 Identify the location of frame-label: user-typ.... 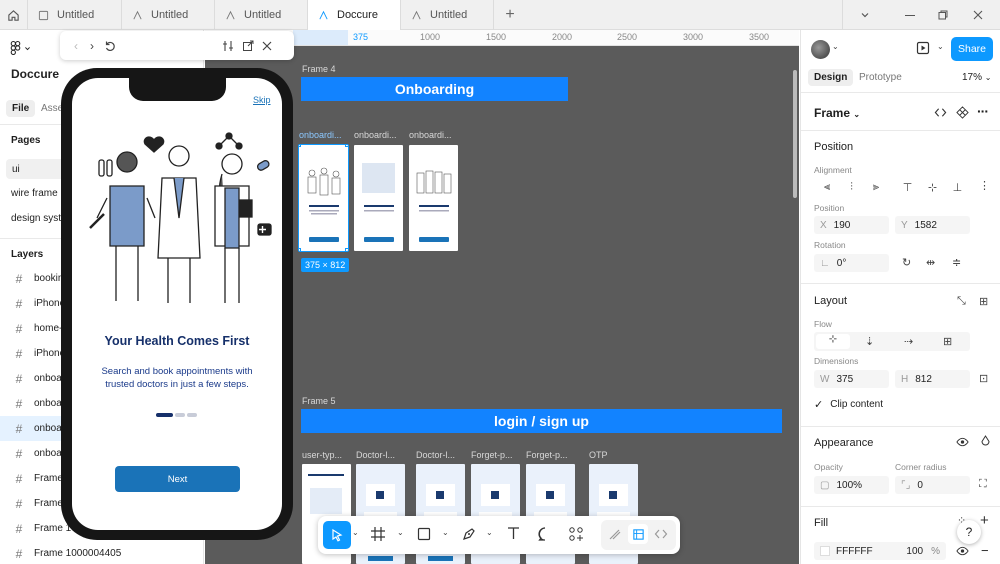
(322, 455).